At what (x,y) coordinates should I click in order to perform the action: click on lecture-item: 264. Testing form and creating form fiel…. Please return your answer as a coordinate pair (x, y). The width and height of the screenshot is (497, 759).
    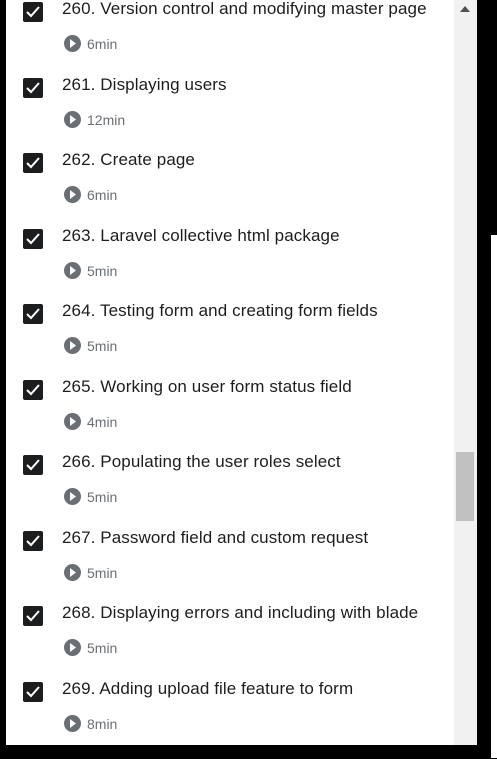
    Looking at the image, I should click on (230, 333).